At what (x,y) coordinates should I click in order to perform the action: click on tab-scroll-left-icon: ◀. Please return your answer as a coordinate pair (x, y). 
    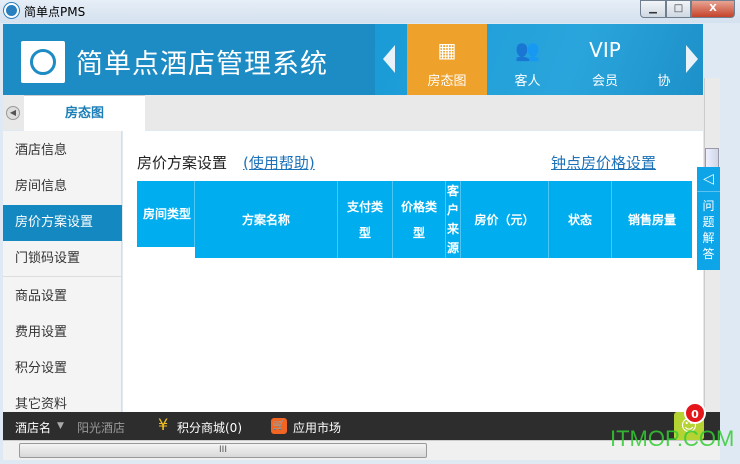
    Looking at the image, I should click on (13, 113).